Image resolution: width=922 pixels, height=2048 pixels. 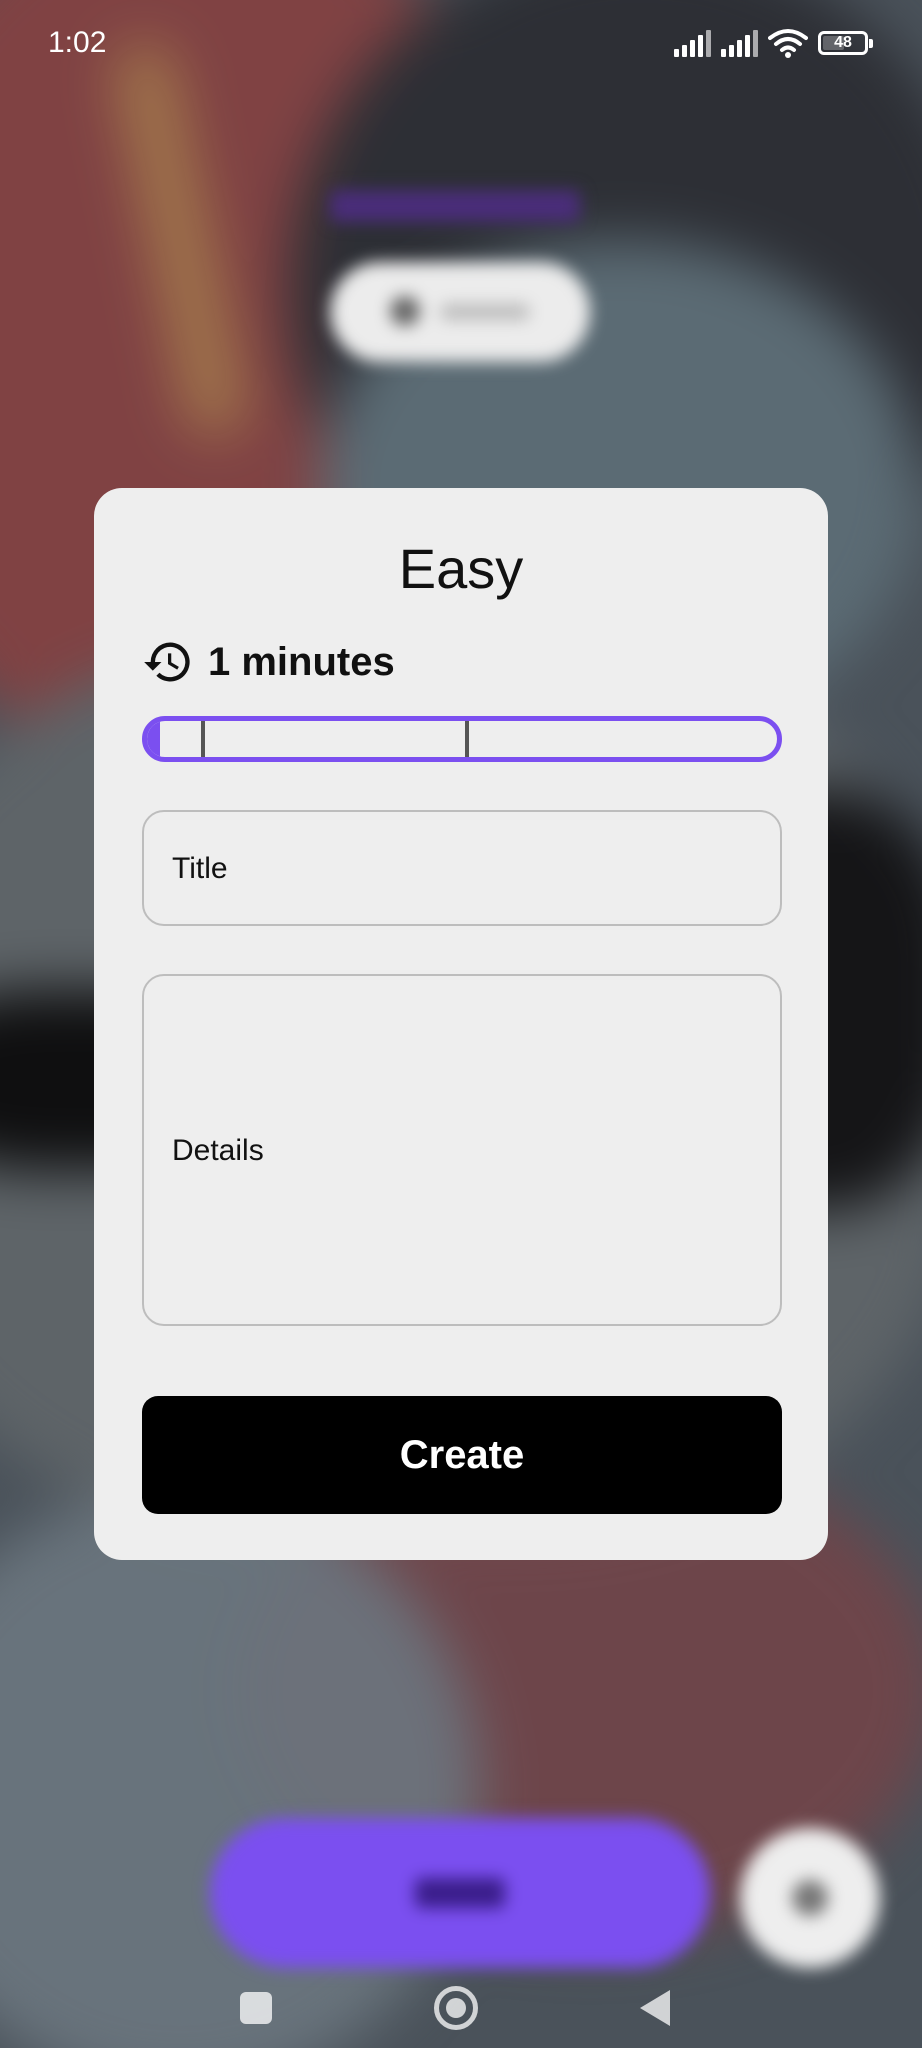 I want to click on status-icons: 48, so click(x=773, y=43).